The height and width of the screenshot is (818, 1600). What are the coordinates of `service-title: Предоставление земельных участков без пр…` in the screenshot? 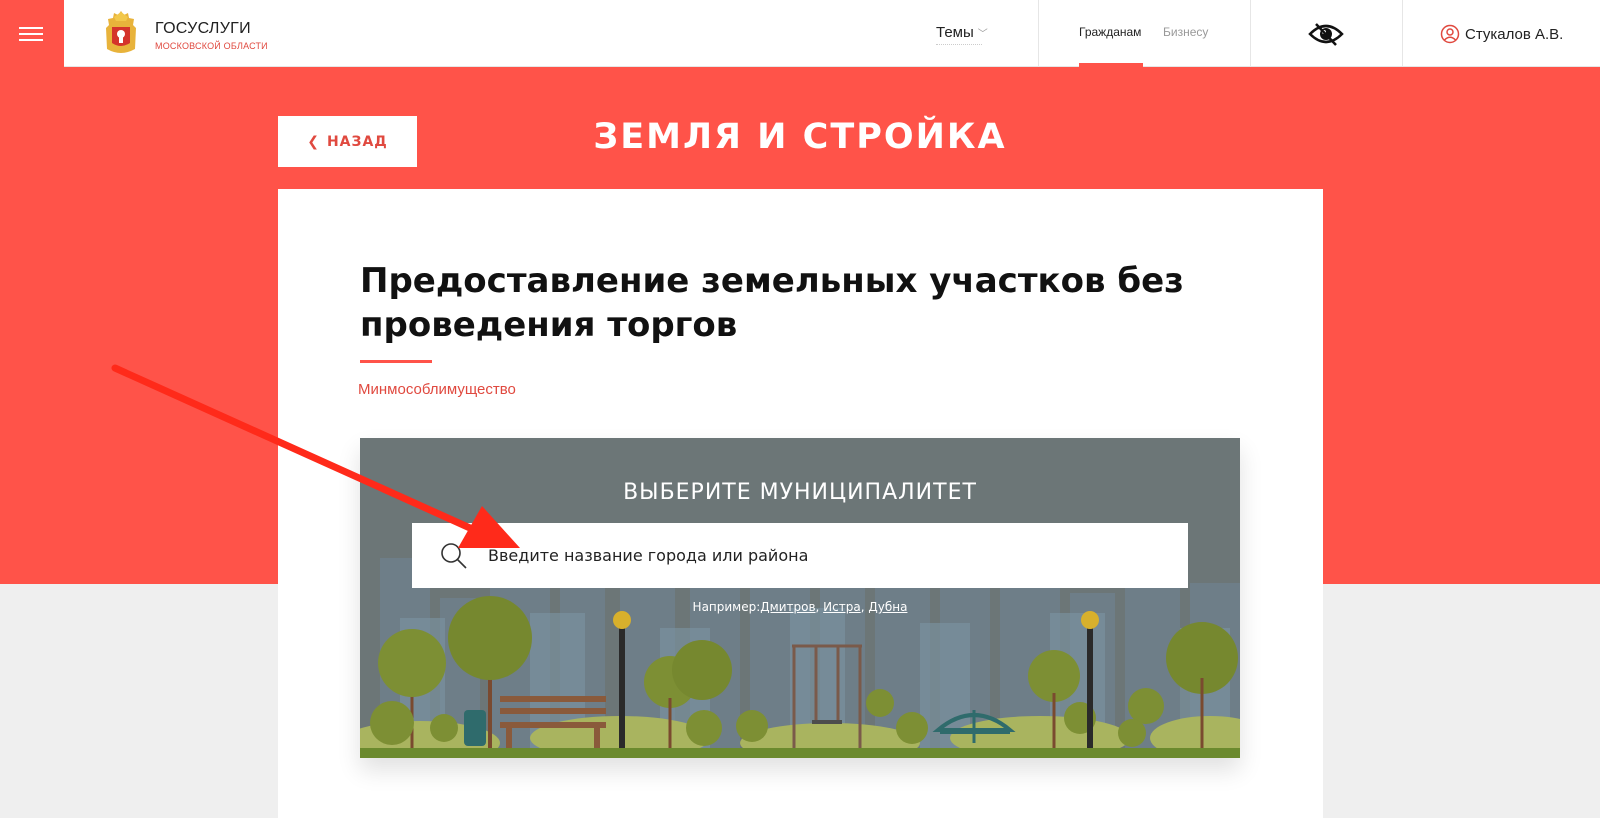 It's located at (772, 303).